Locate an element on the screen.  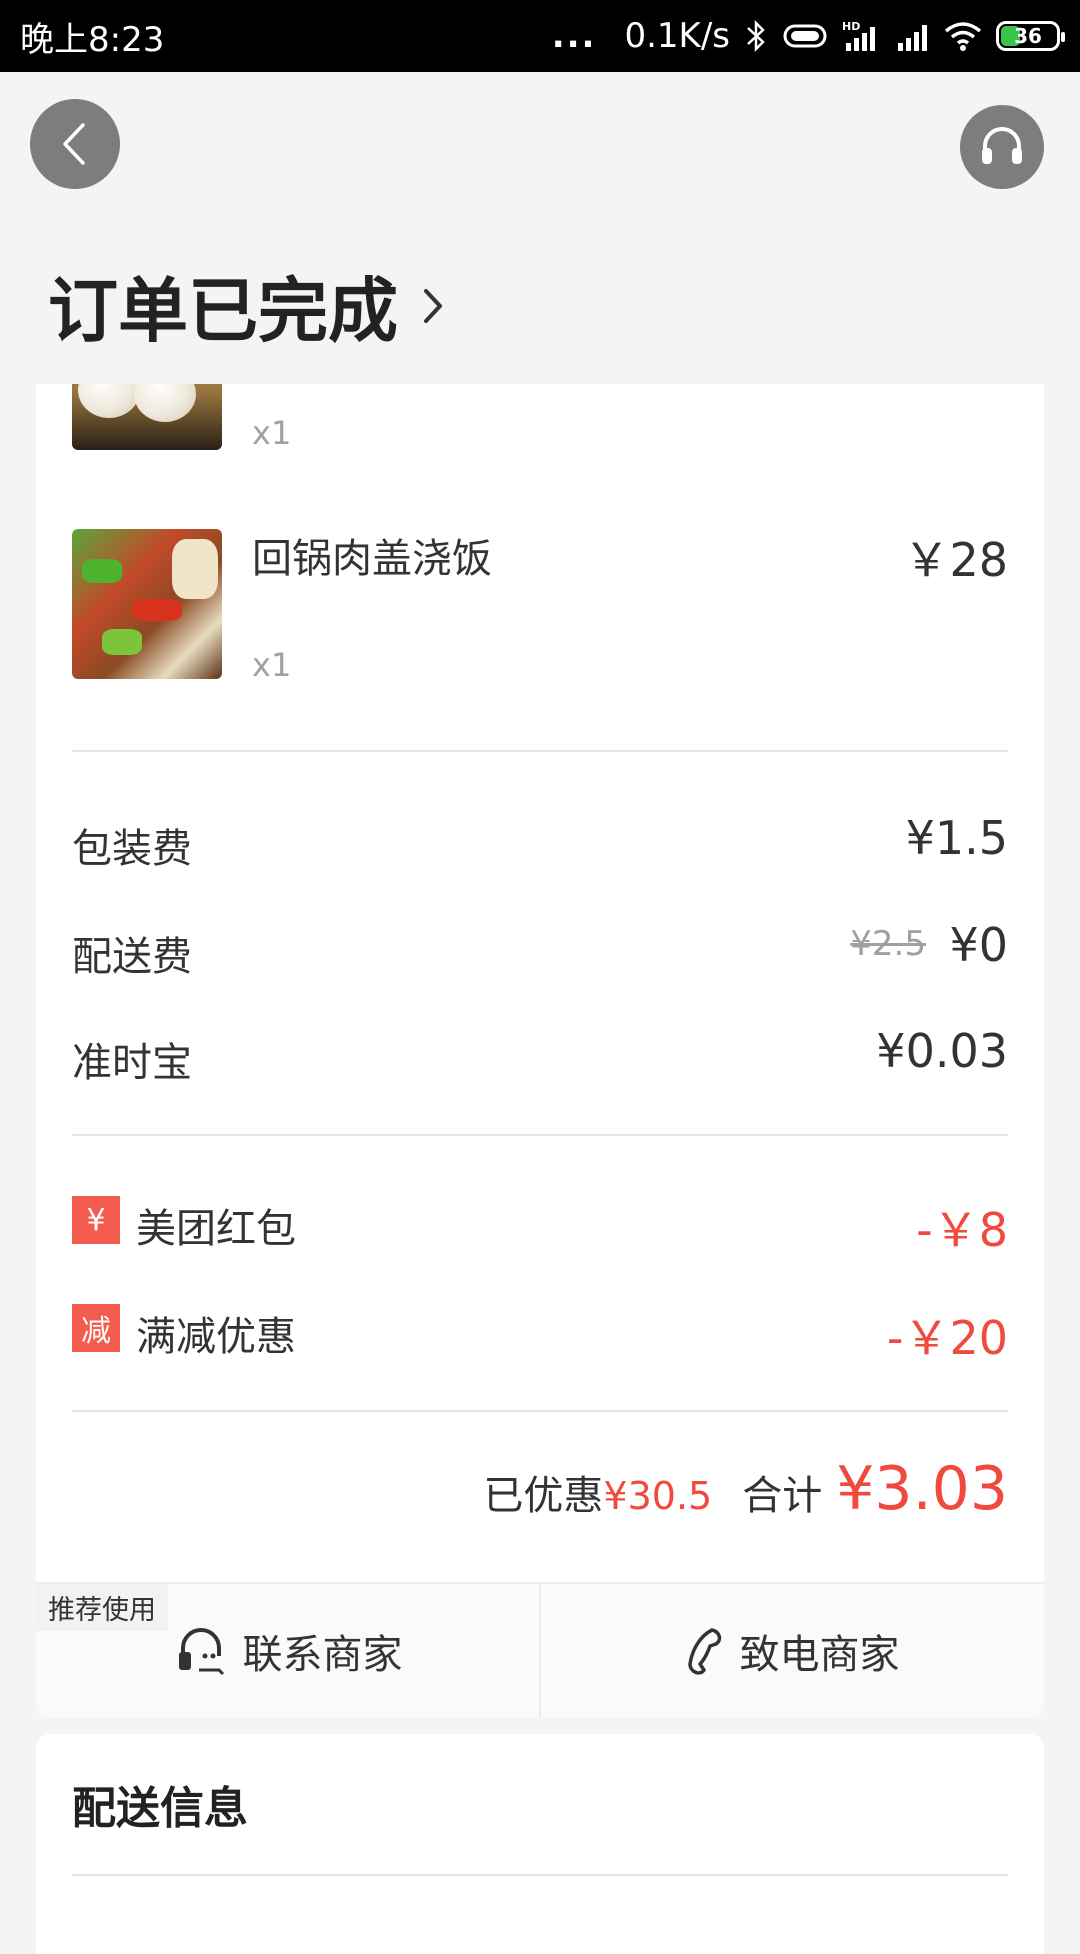
customer-service-button is located at coordinates (1002, 147).